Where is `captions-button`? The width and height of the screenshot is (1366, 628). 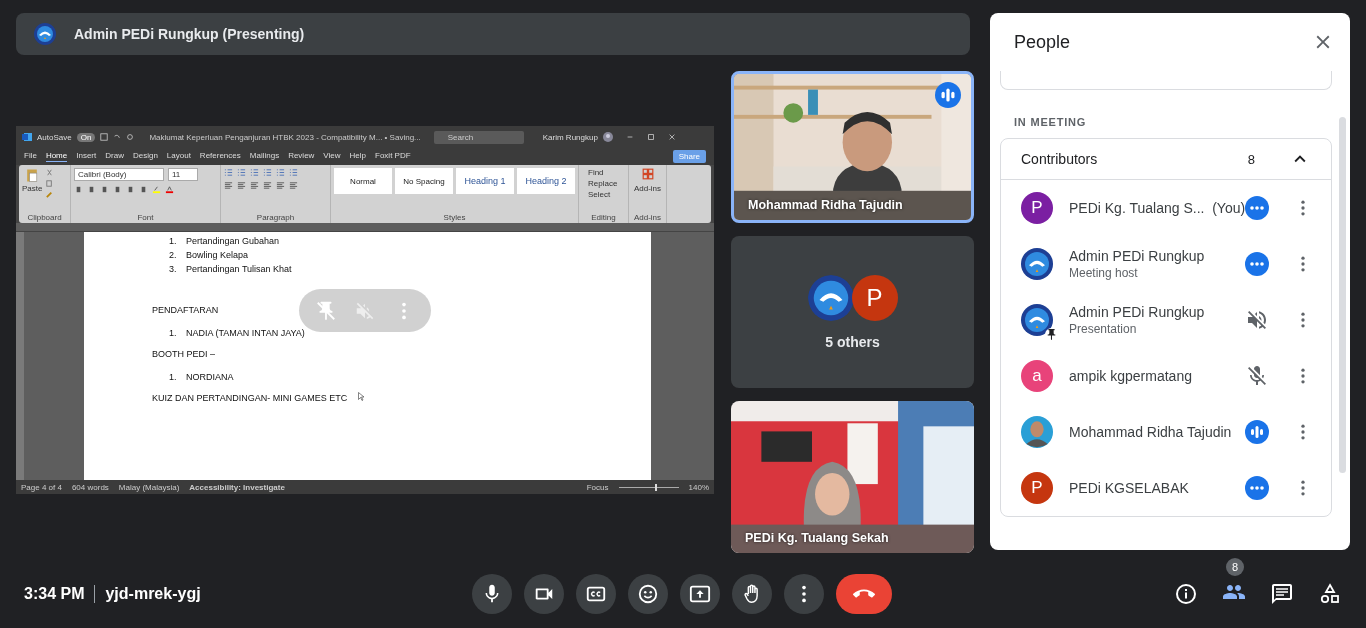
captions-button is located at coordinates (596, 594).